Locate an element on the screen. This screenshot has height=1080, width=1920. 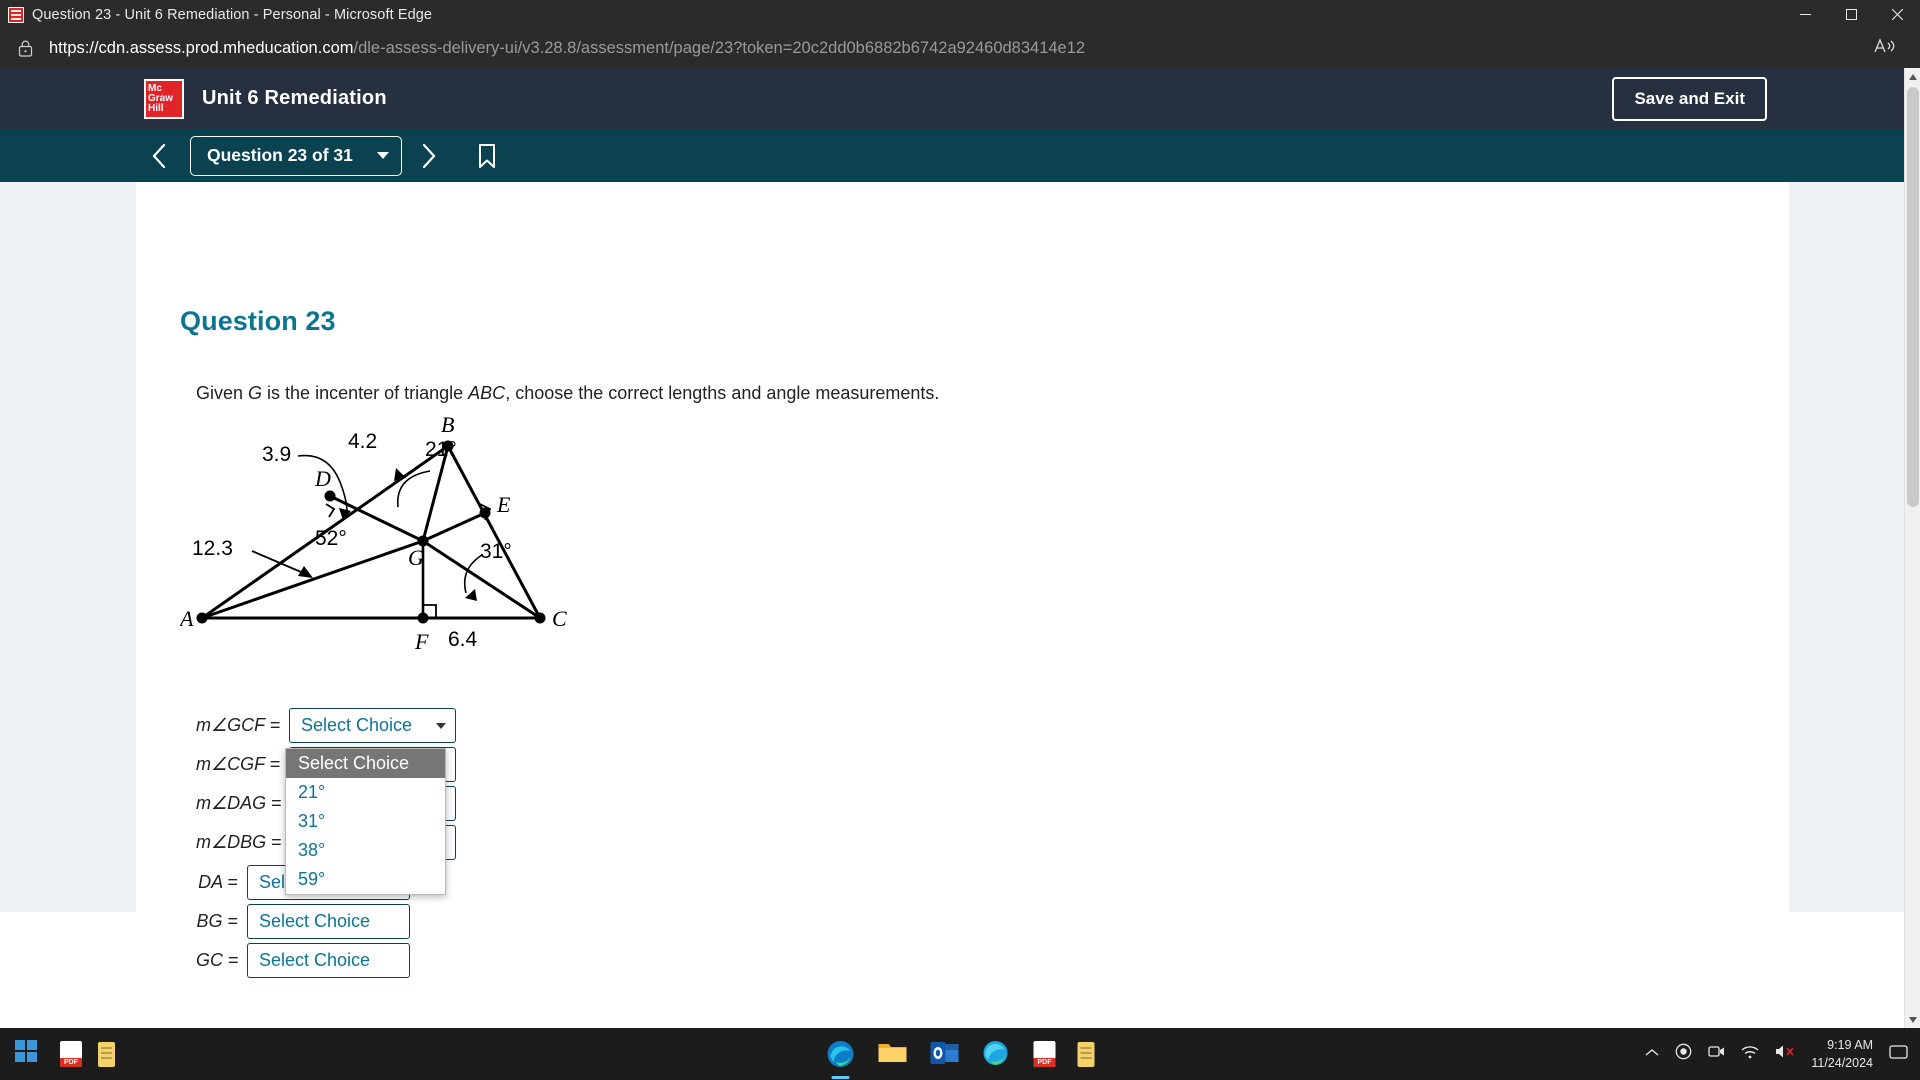
dropdown-option-4: 59° is located at coordinates (365, 879).